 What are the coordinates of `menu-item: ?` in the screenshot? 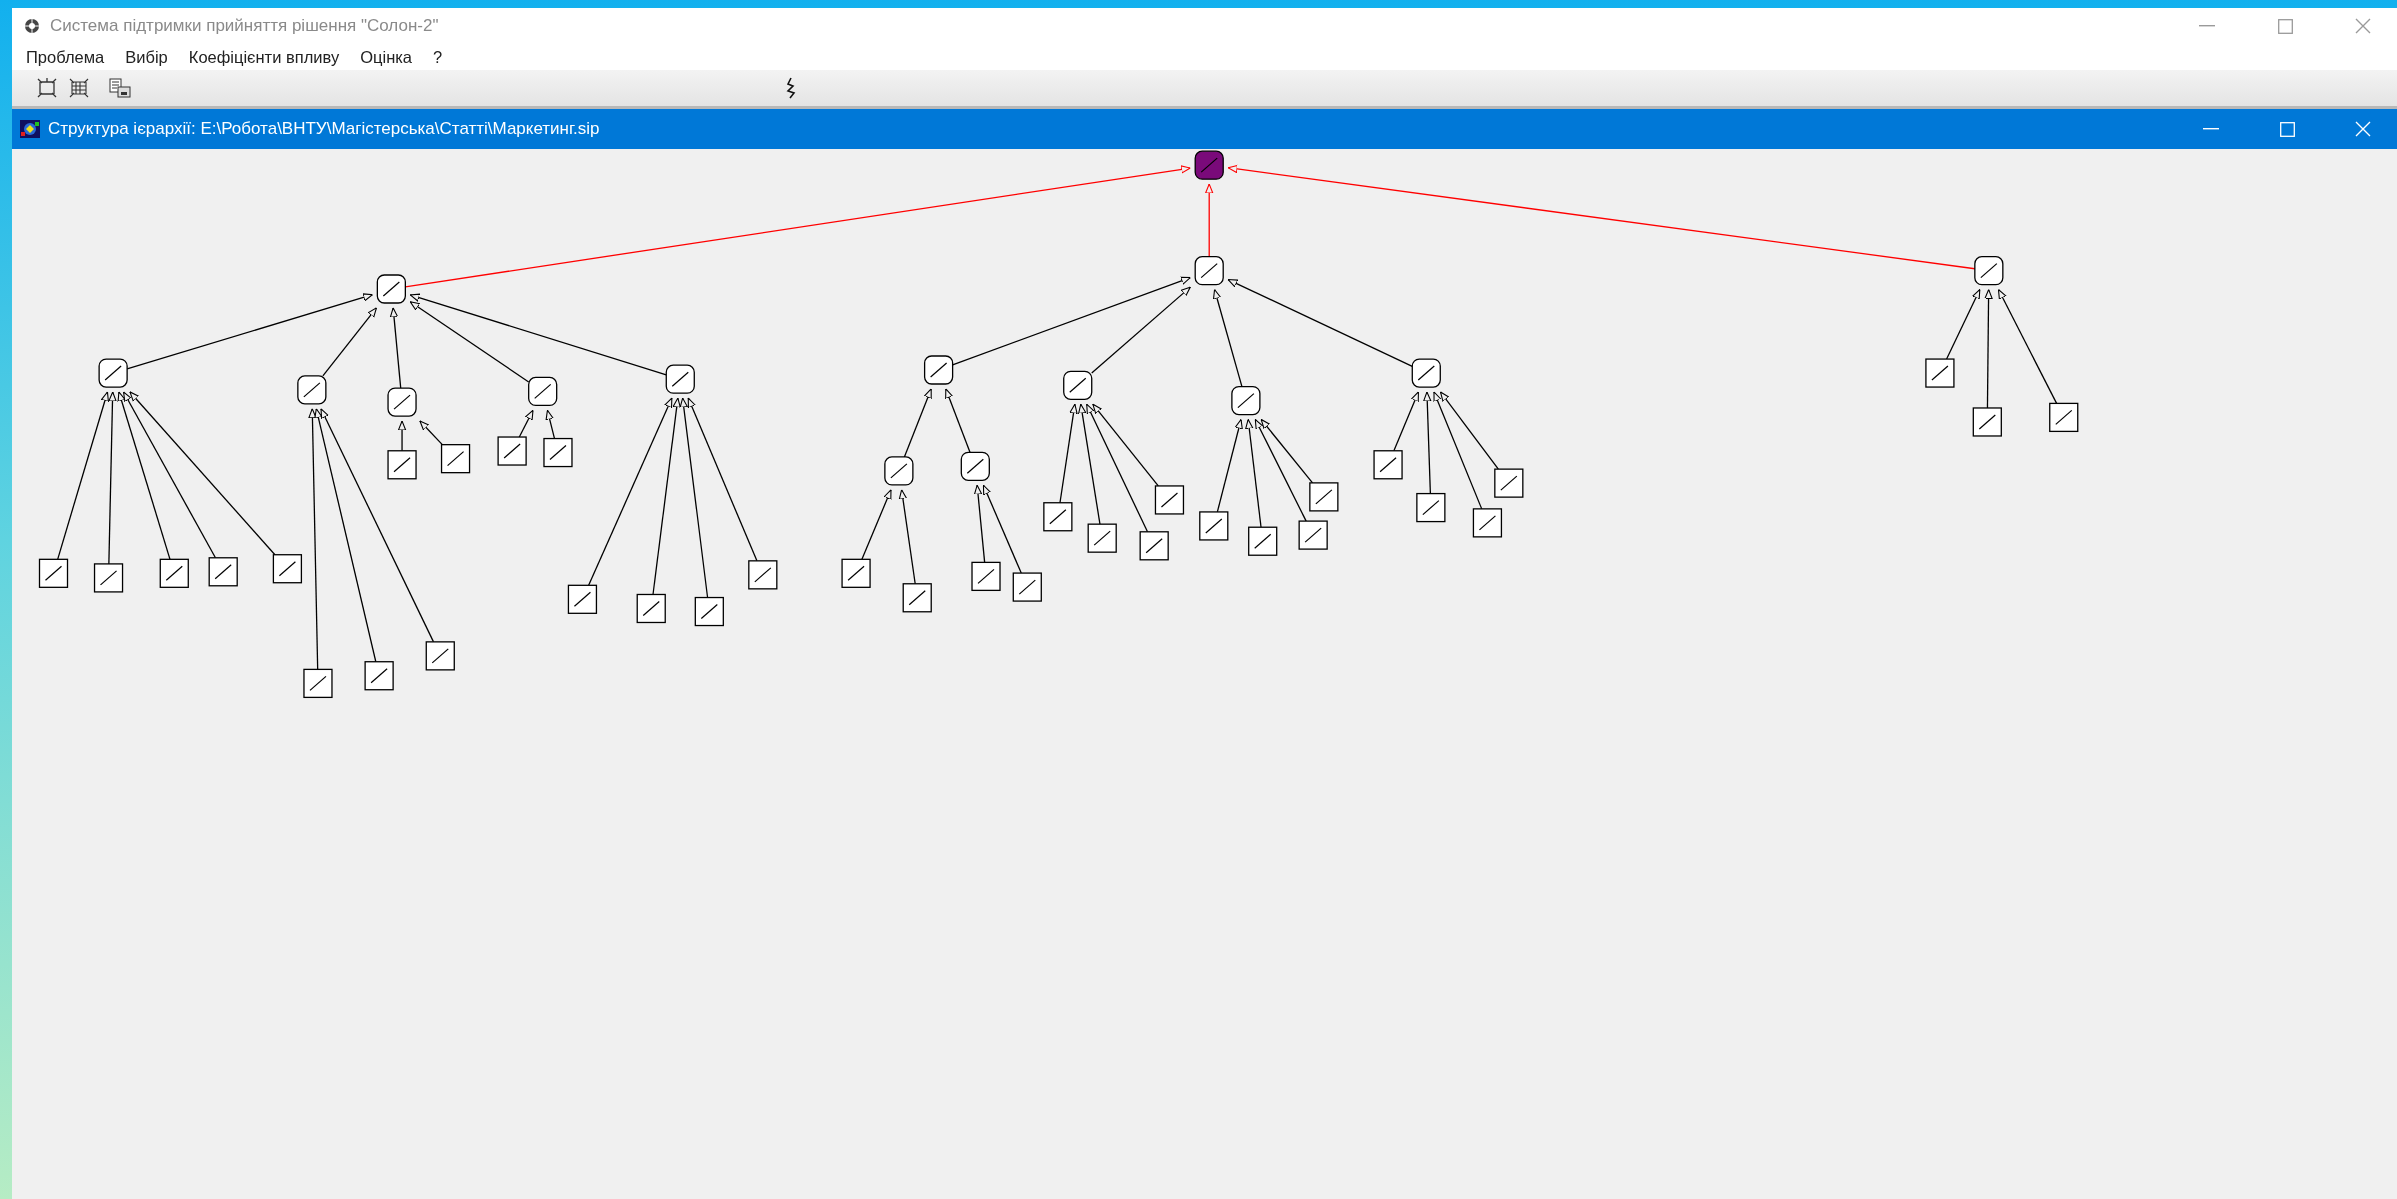 It's located at (438, 57).